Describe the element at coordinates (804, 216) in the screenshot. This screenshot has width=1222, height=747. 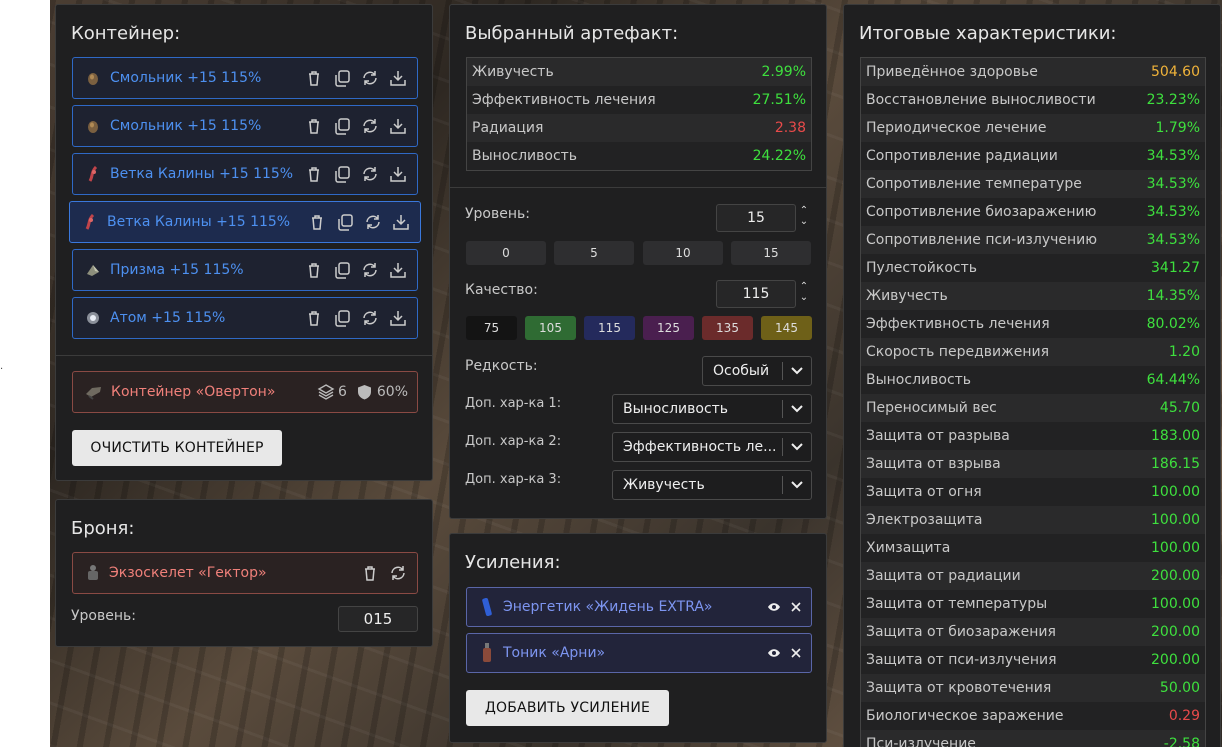
I see `level-stepper: ⌃ ⌄` at that location.